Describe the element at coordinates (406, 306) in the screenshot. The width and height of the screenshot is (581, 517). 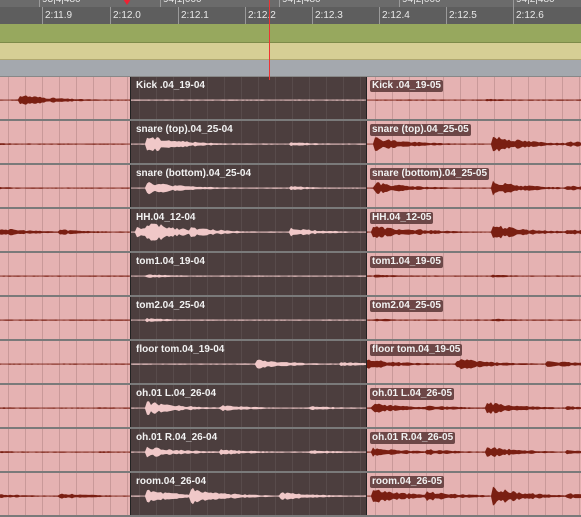
I see `clip-name-label: tom2.04_25-05` at that location.